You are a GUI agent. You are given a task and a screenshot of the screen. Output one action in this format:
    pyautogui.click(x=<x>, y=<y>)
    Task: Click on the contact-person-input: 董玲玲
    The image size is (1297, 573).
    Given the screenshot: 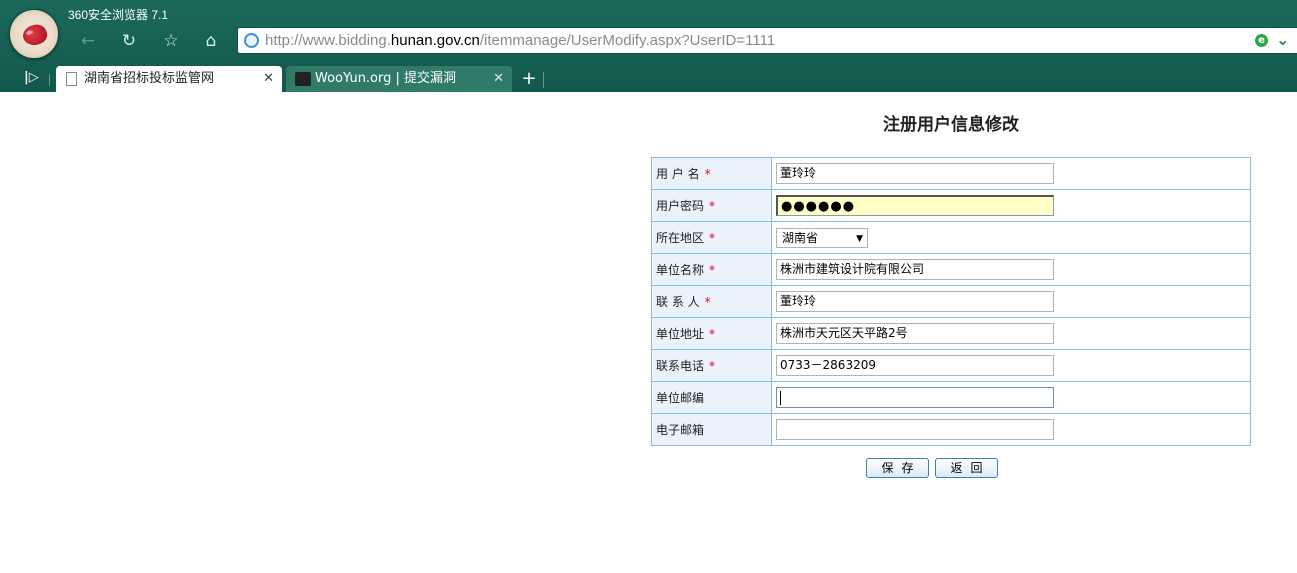 What is the action you would take?
    pyautogui.click(x=915, y=301)
    